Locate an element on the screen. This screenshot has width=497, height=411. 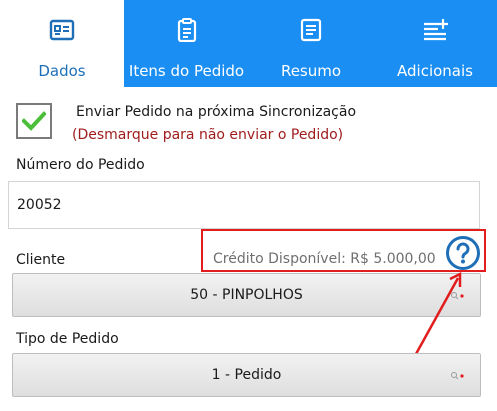
sync-checkbox-label: Enviar Pedido na próxima Sincronização is located at coordinates (216, 112).